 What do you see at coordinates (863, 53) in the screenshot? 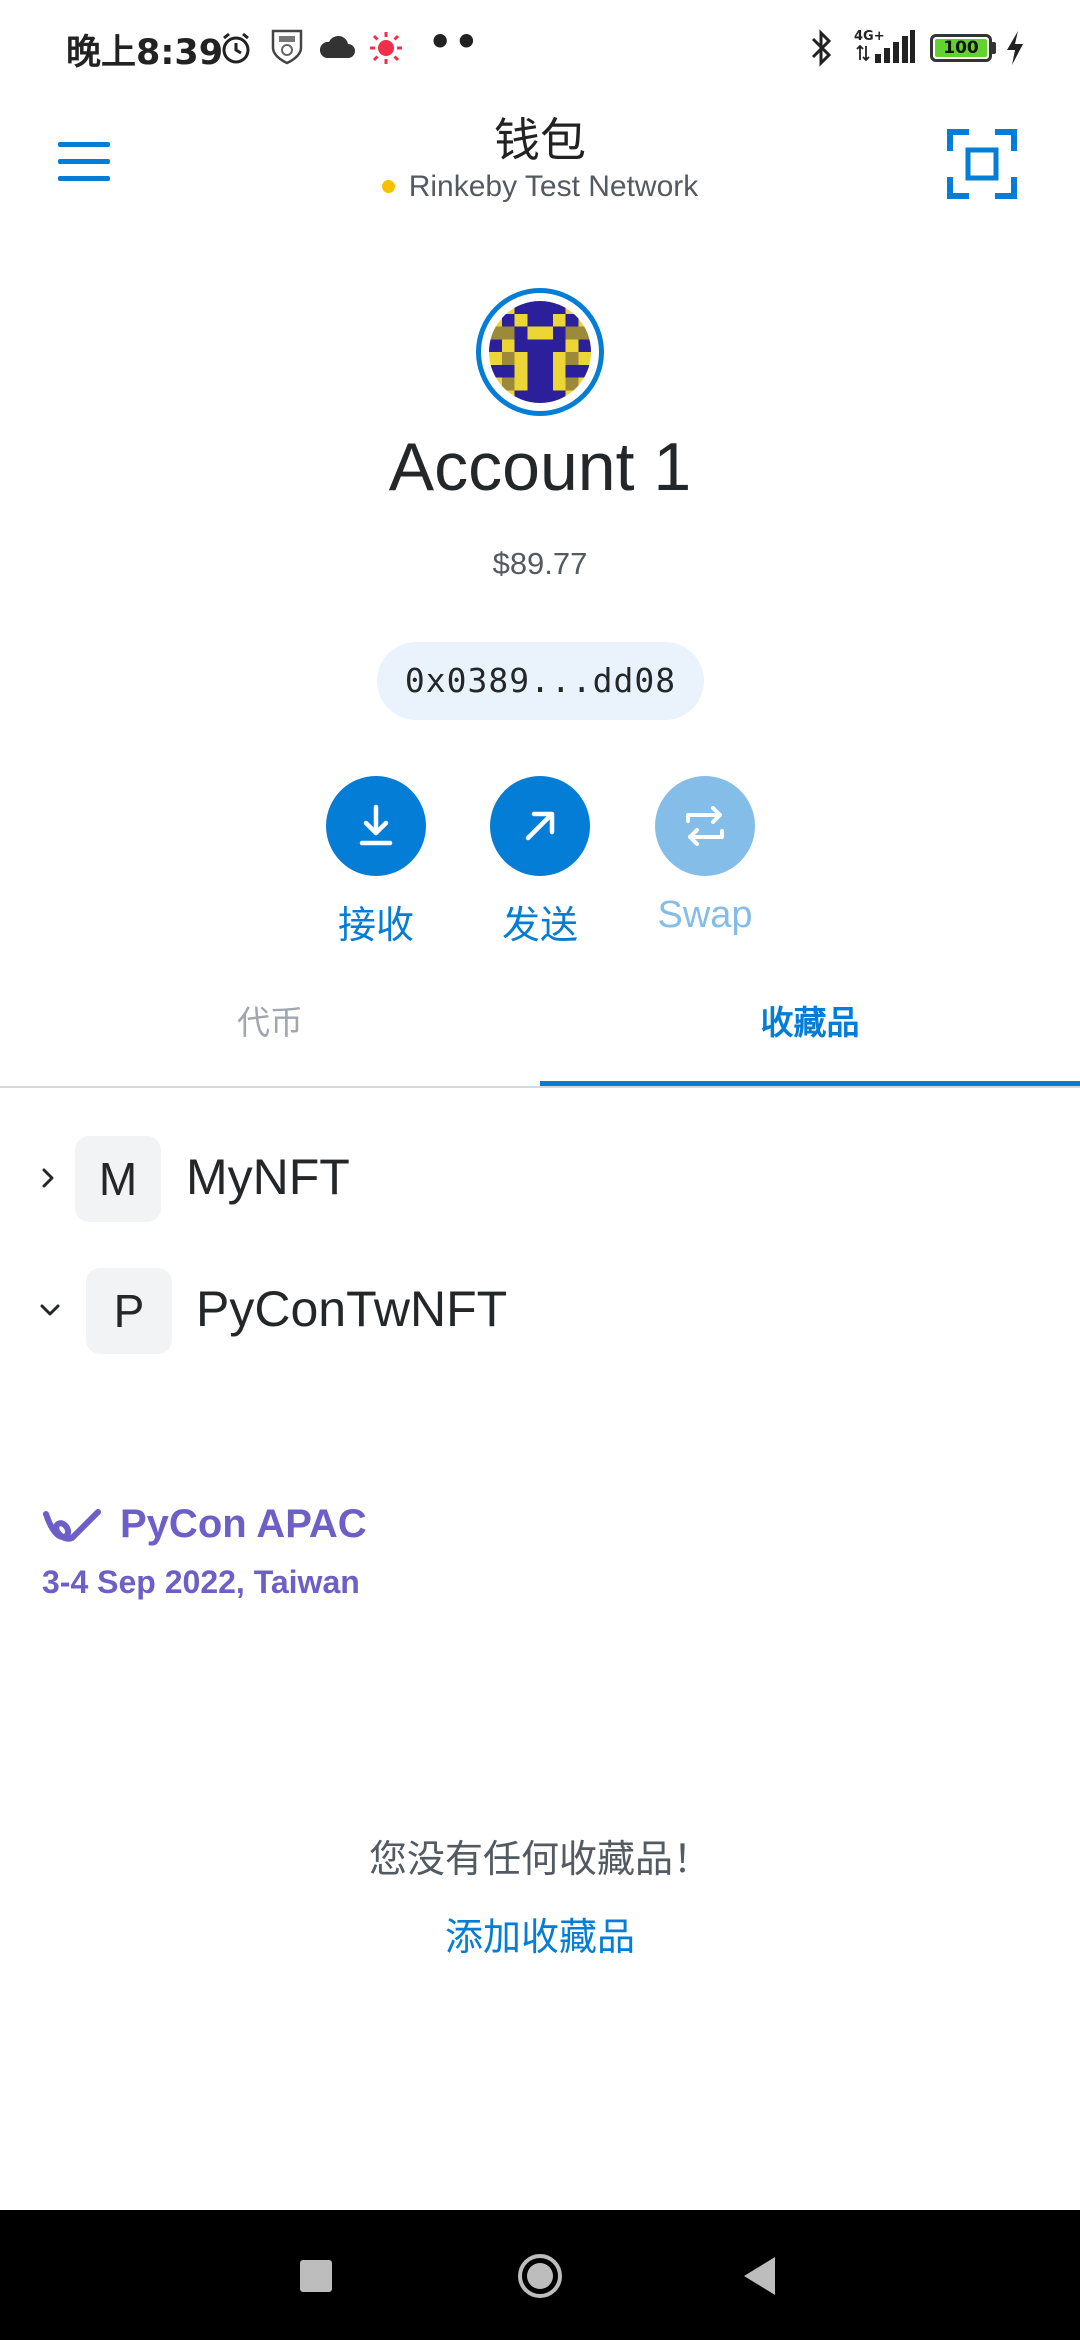
I see `data-arrows-icon` at bounding box center [863, 53].